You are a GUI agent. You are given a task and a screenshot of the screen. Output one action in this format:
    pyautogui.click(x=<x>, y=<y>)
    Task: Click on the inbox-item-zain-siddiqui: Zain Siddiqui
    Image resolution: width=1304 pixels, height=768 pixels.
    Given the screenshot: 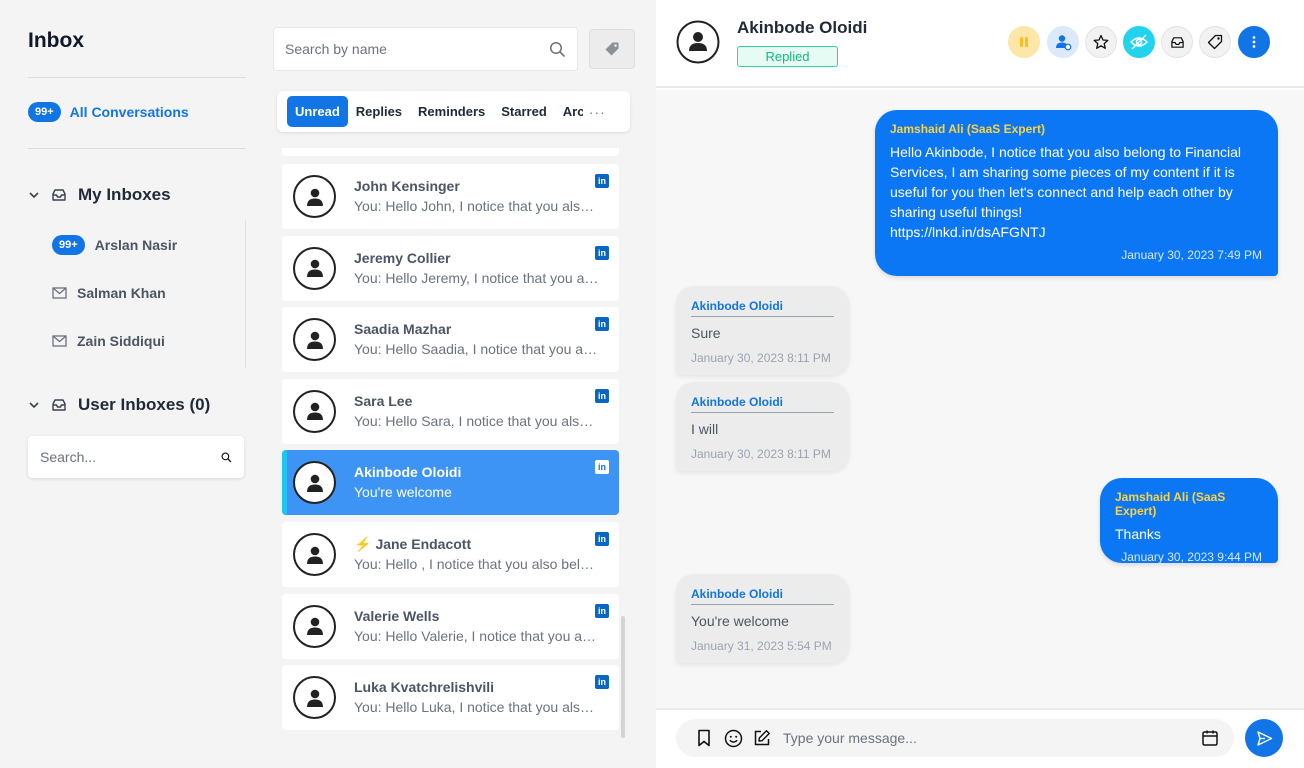 What is the action you would take?
    pyautogui.click(x=108, y=341)
    